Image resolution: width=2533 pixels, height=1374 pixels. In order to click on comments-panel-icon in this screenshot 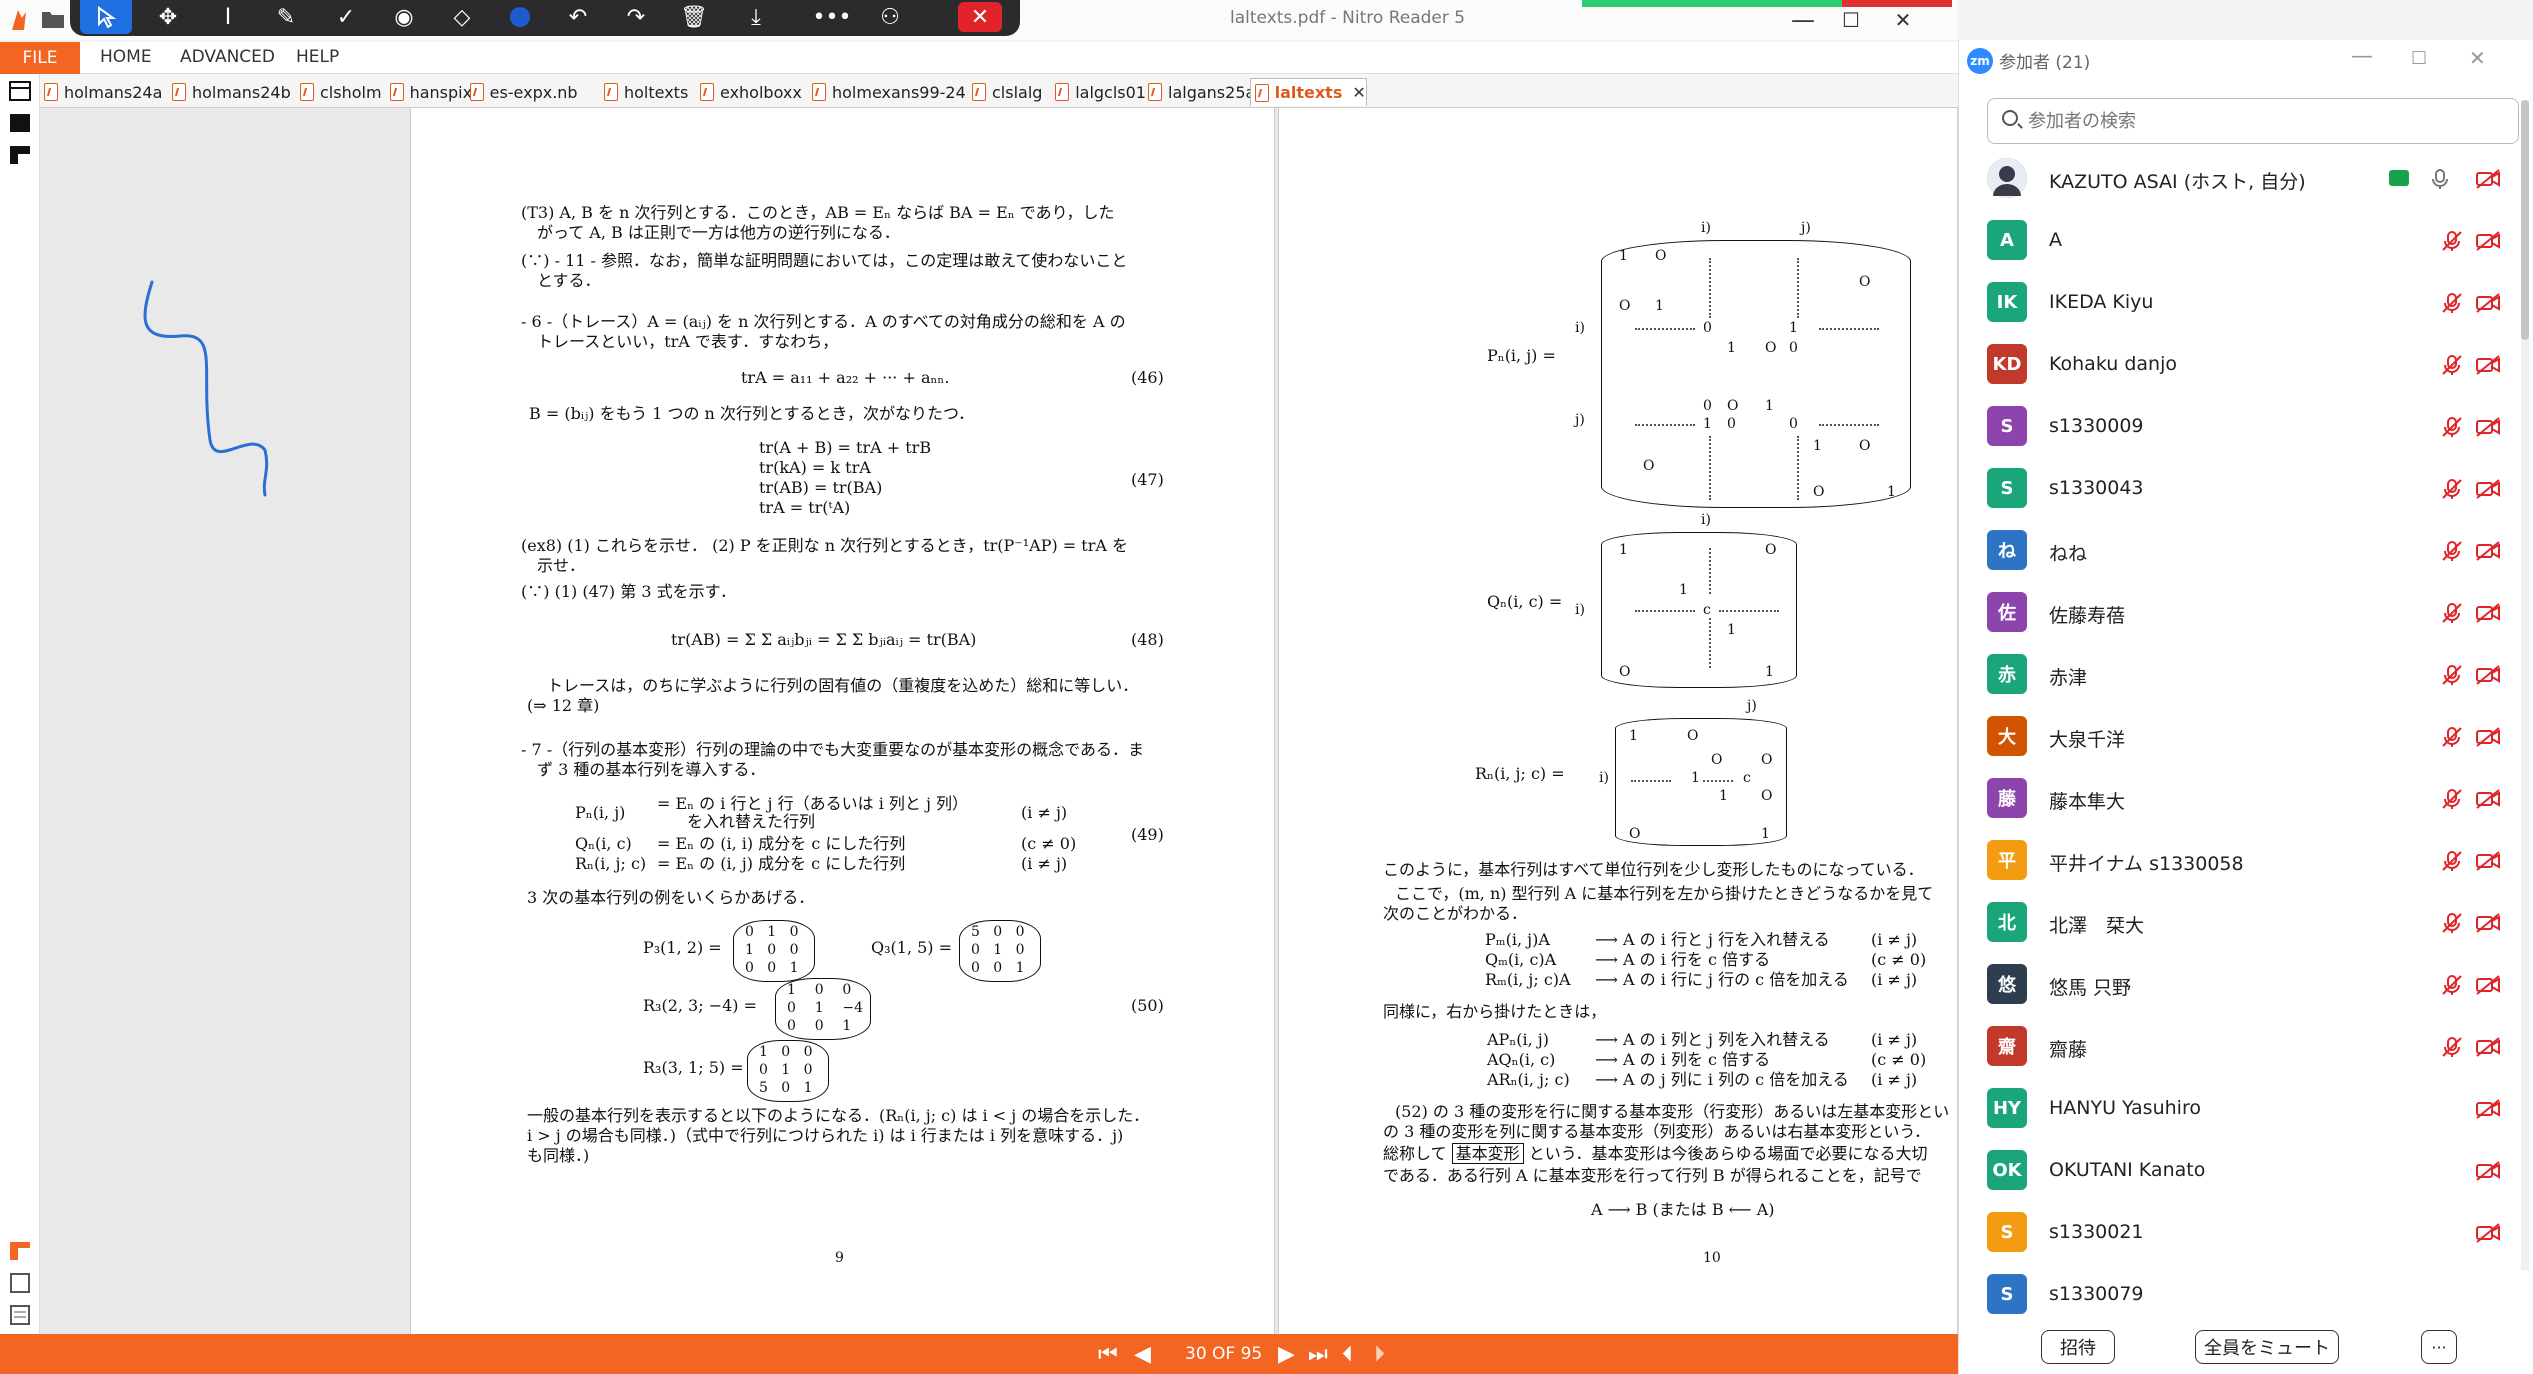, I will do `click(20, 155)`.